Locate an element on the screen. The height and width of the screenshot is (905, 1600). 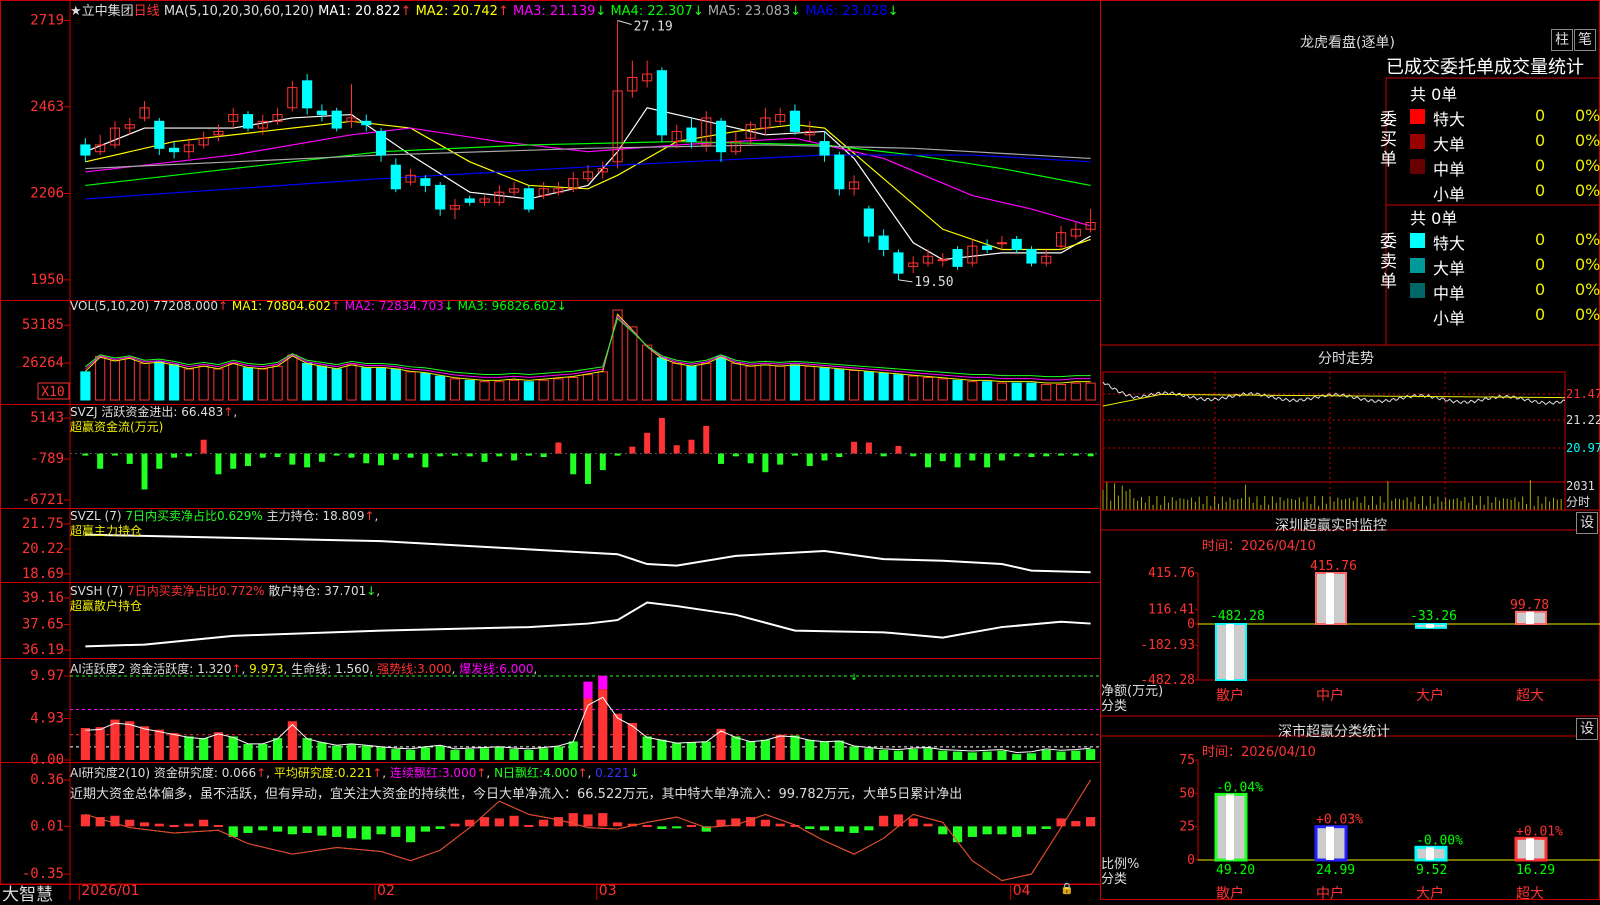
sz-class-ylabel: 比例% 分类 is located at coordinates (1120, 872).